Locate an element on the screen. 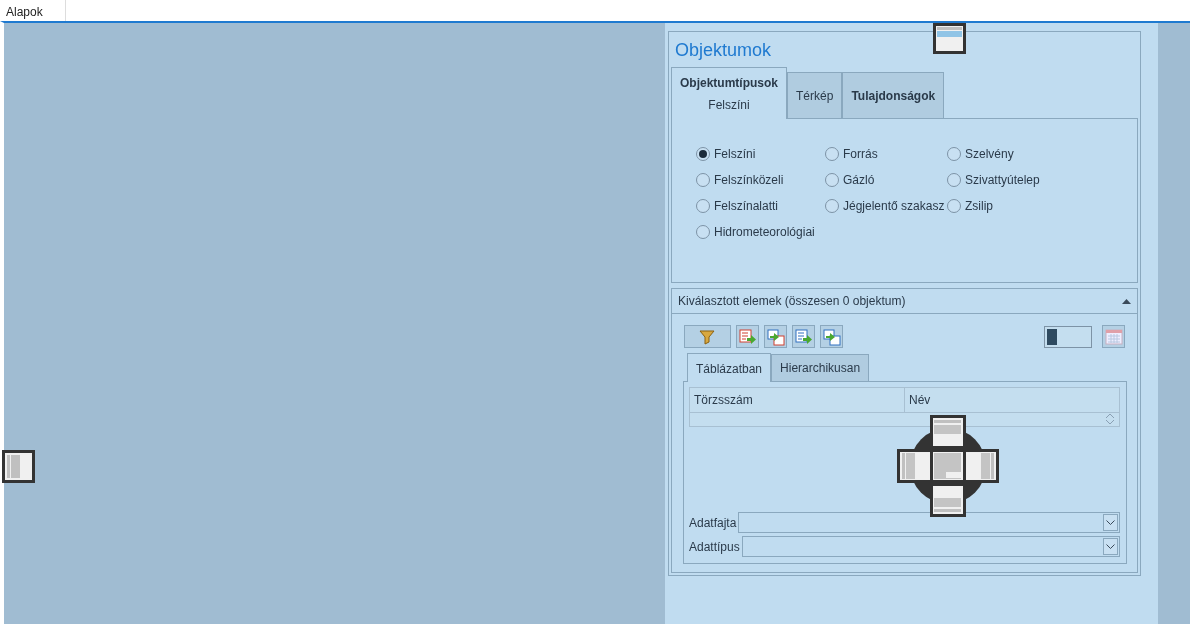  radio-option: Zsilip is located at coordinates (1007, 206).